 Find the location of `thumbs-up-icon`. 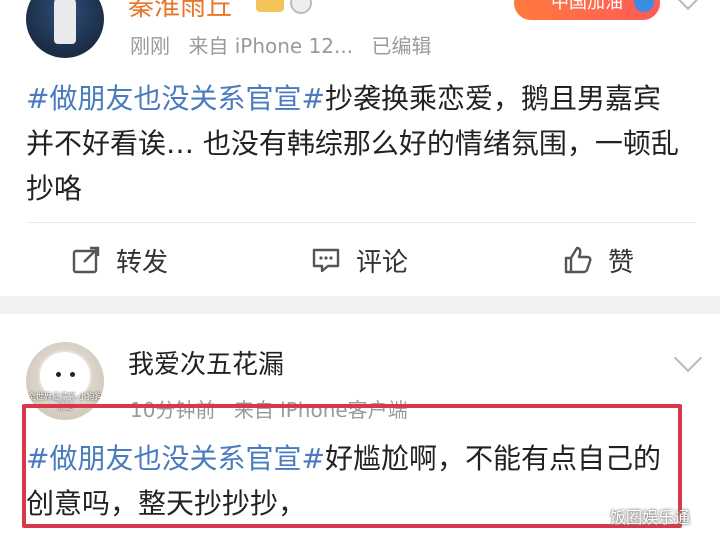

thumbs-up-icon is located at coordinates (578, 260).